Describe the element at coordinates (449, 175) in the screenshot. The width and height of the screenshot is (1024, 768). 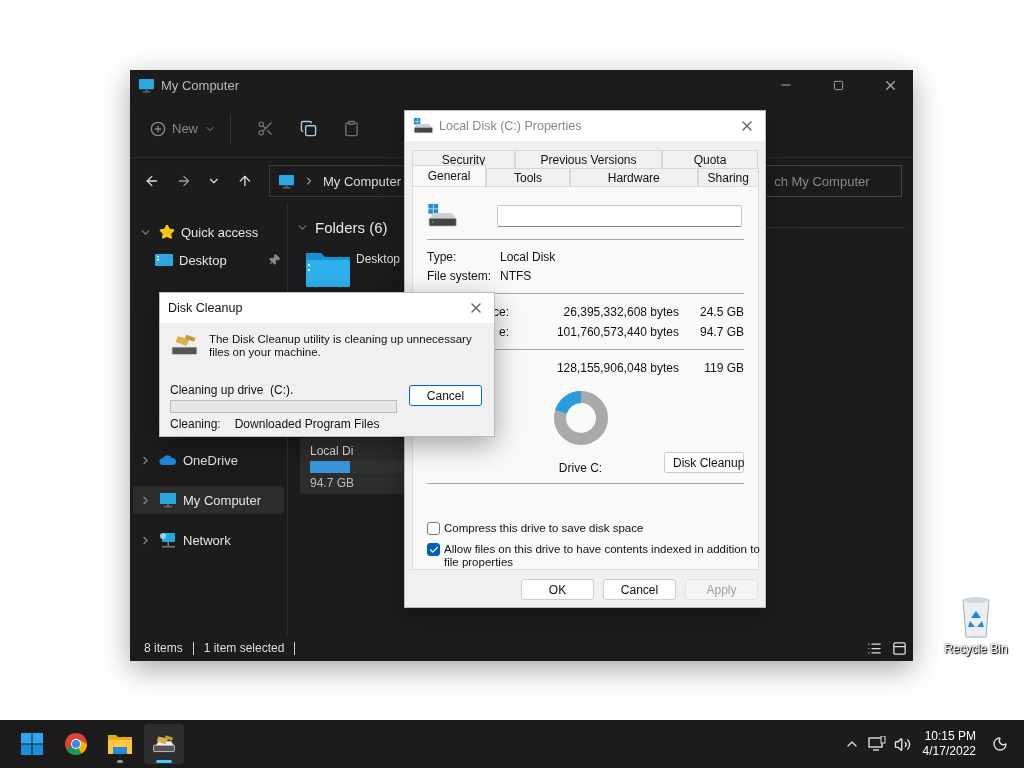
I see `tab: General` at that location.